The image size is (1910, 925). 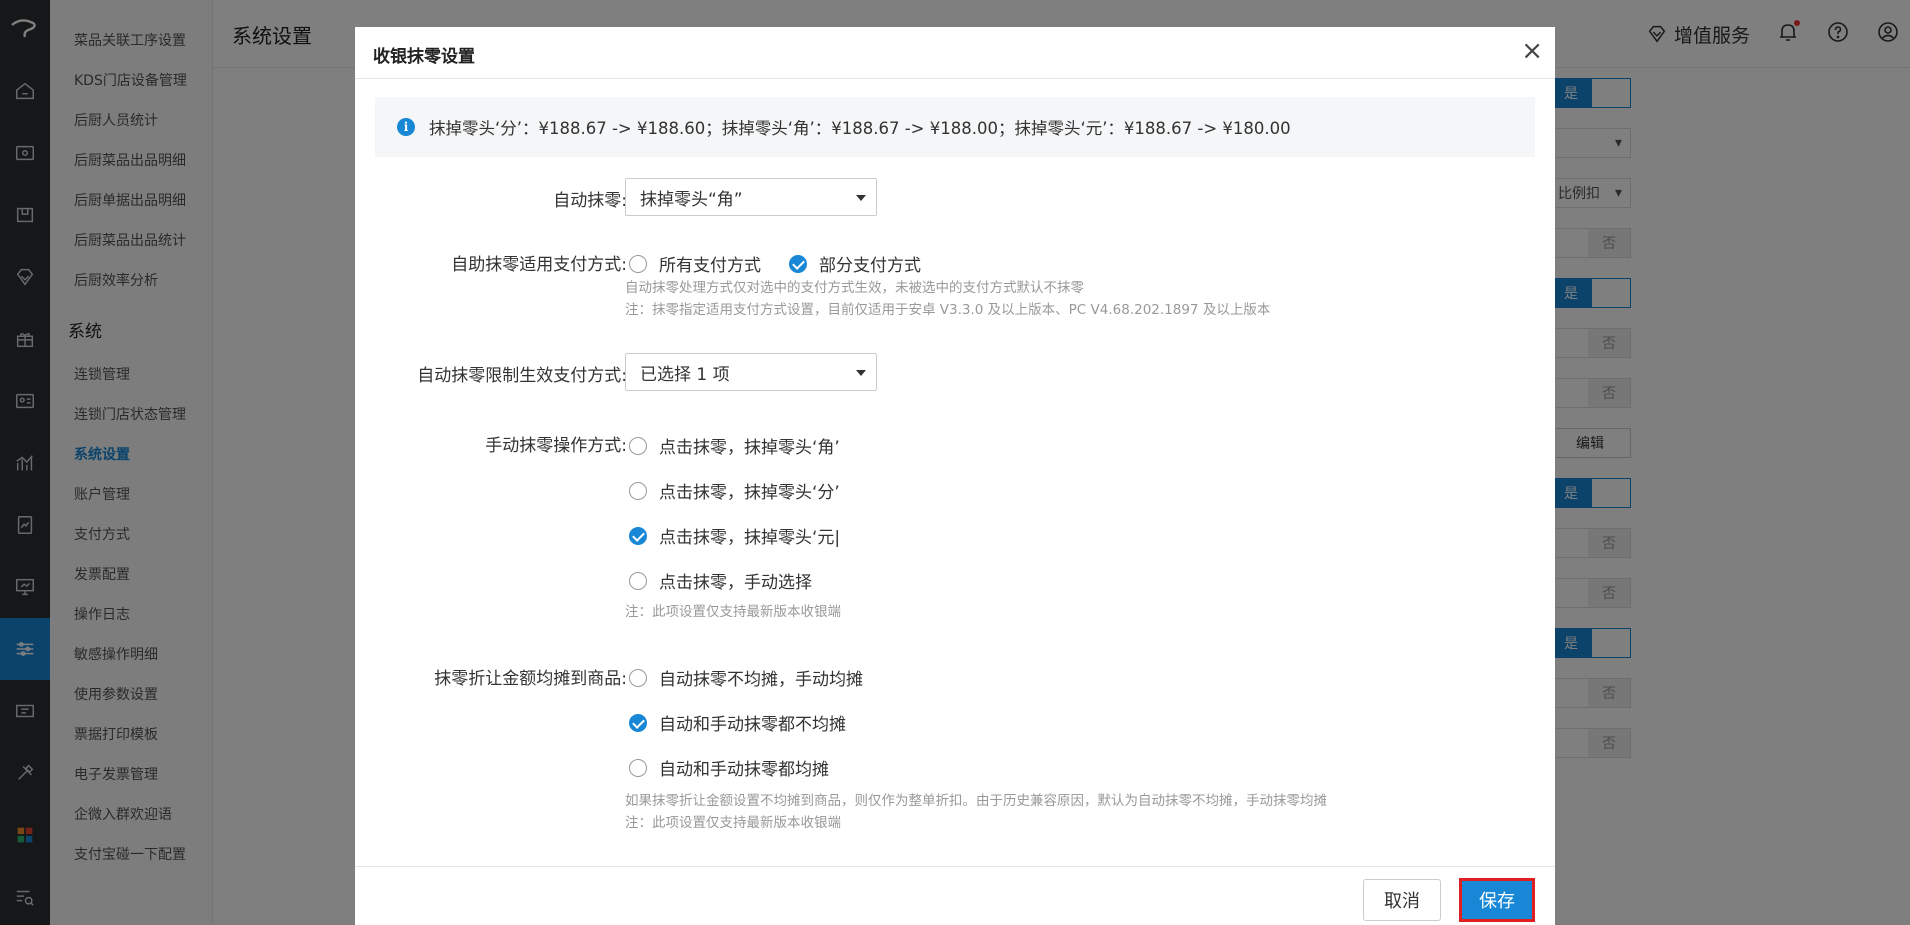 I want to click on auto-round-select: 抹掉零头“角”, so click(x=751, y=197).